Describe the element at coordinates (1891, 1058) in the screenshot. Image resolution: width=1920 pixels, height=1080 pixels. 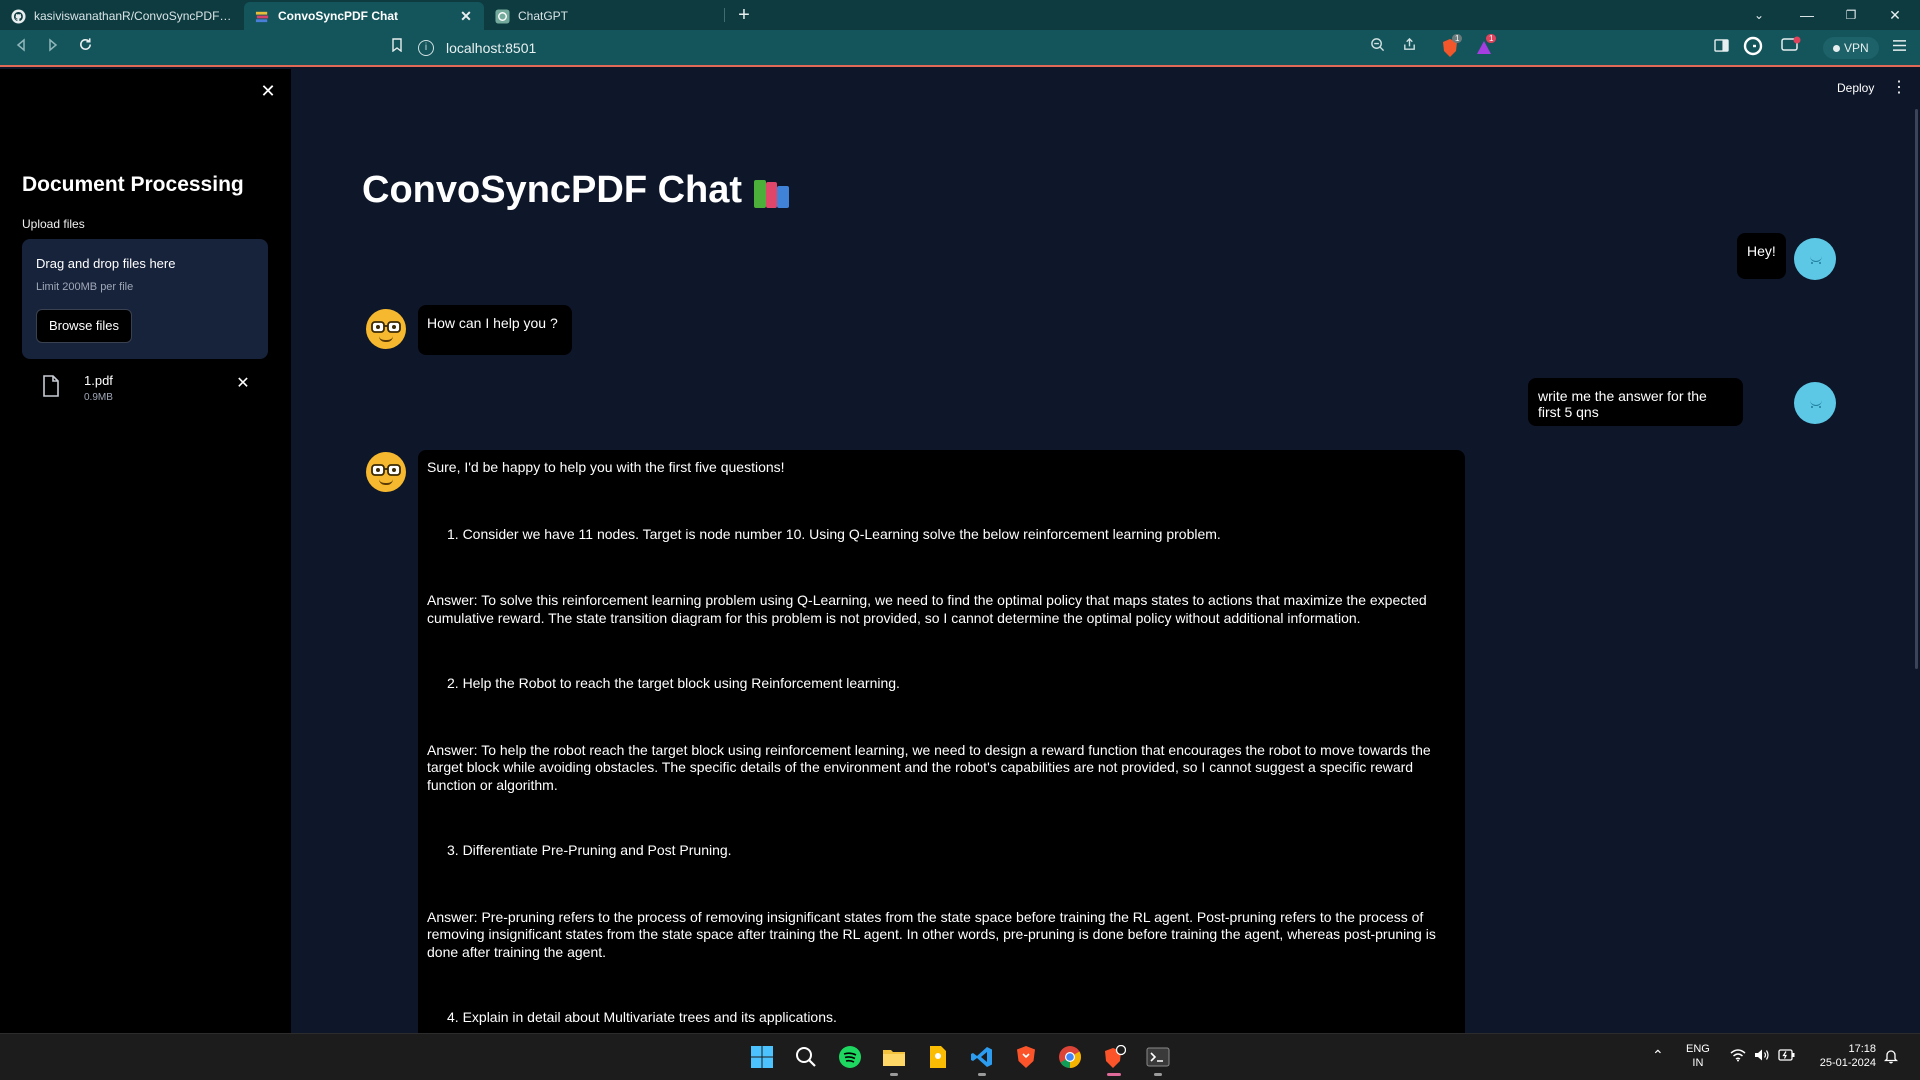
I see `notification-bell-icon` at that location.